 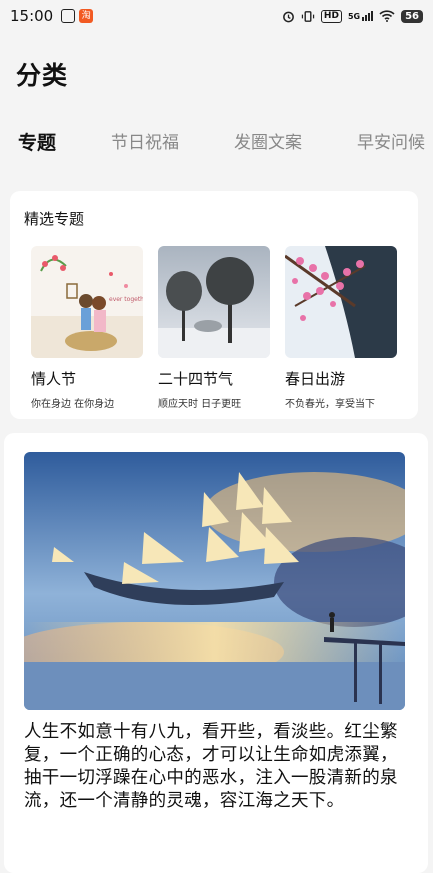 What do you see at coordinates (126, 299) in the screenshot?
I see `svg-text: ever together` at bounding box center [126, 299].